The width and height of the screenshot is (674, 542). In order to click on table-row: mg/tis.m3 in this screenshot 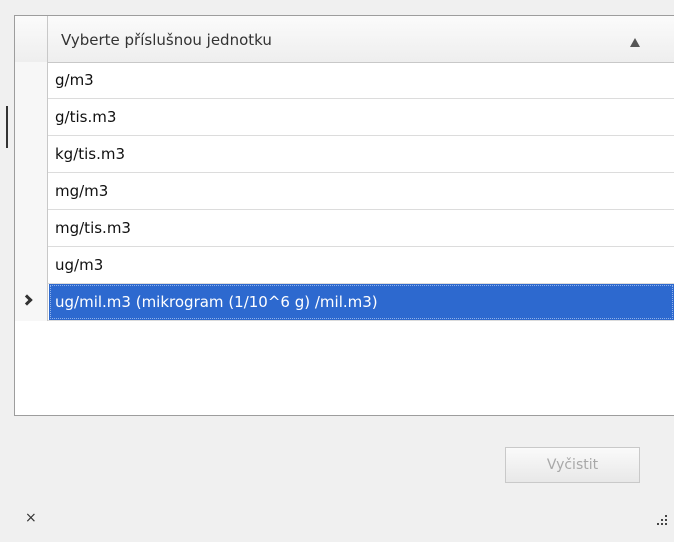, I will do `click(344, 228)`.